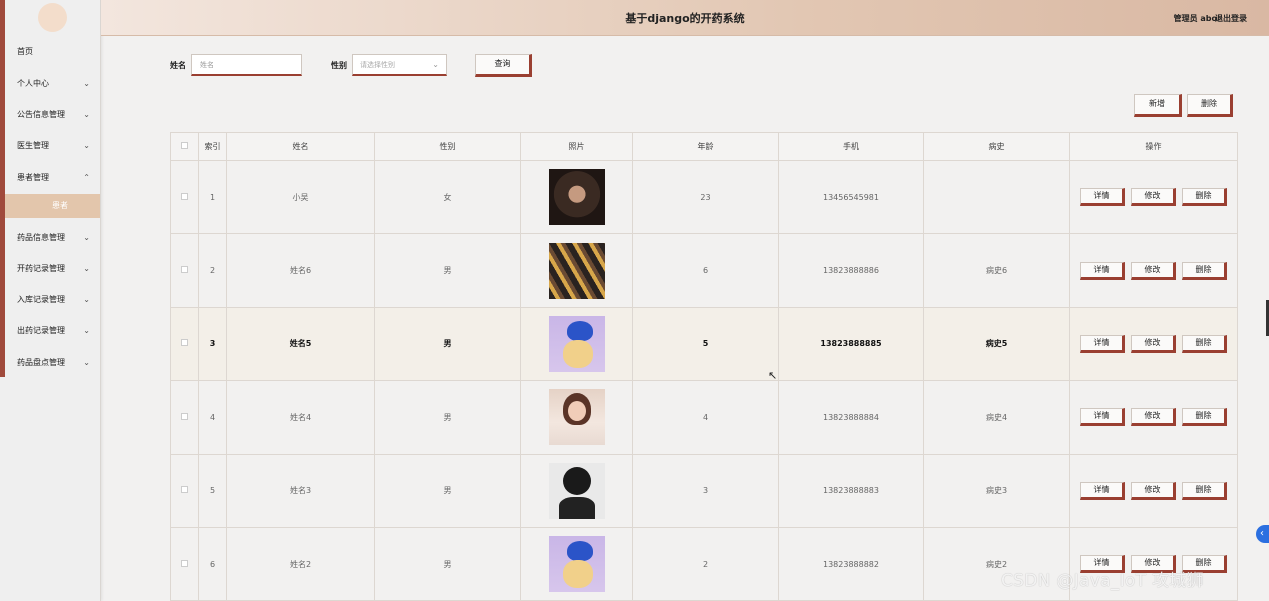 The height and width of the screenshot is (601, 1269). Describe the element at coordinates (851, 344) in the screenshot. I see `cell-phone: 13823888885` at that location.